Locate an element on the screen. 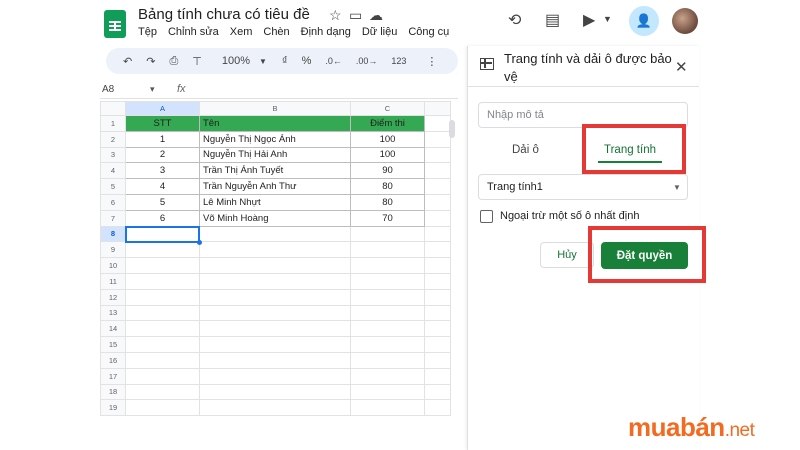 This screenshot has height=450, width=800. tab-range: Dải ô is located at coordinates (525, 150).